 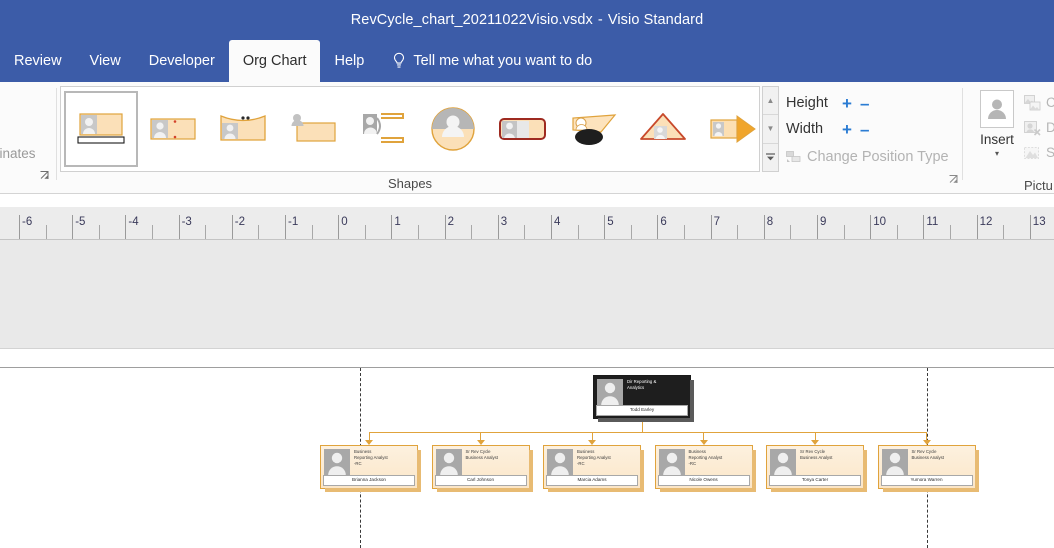 I want to click on height-row: Height + –, so click(x=867, y=103).